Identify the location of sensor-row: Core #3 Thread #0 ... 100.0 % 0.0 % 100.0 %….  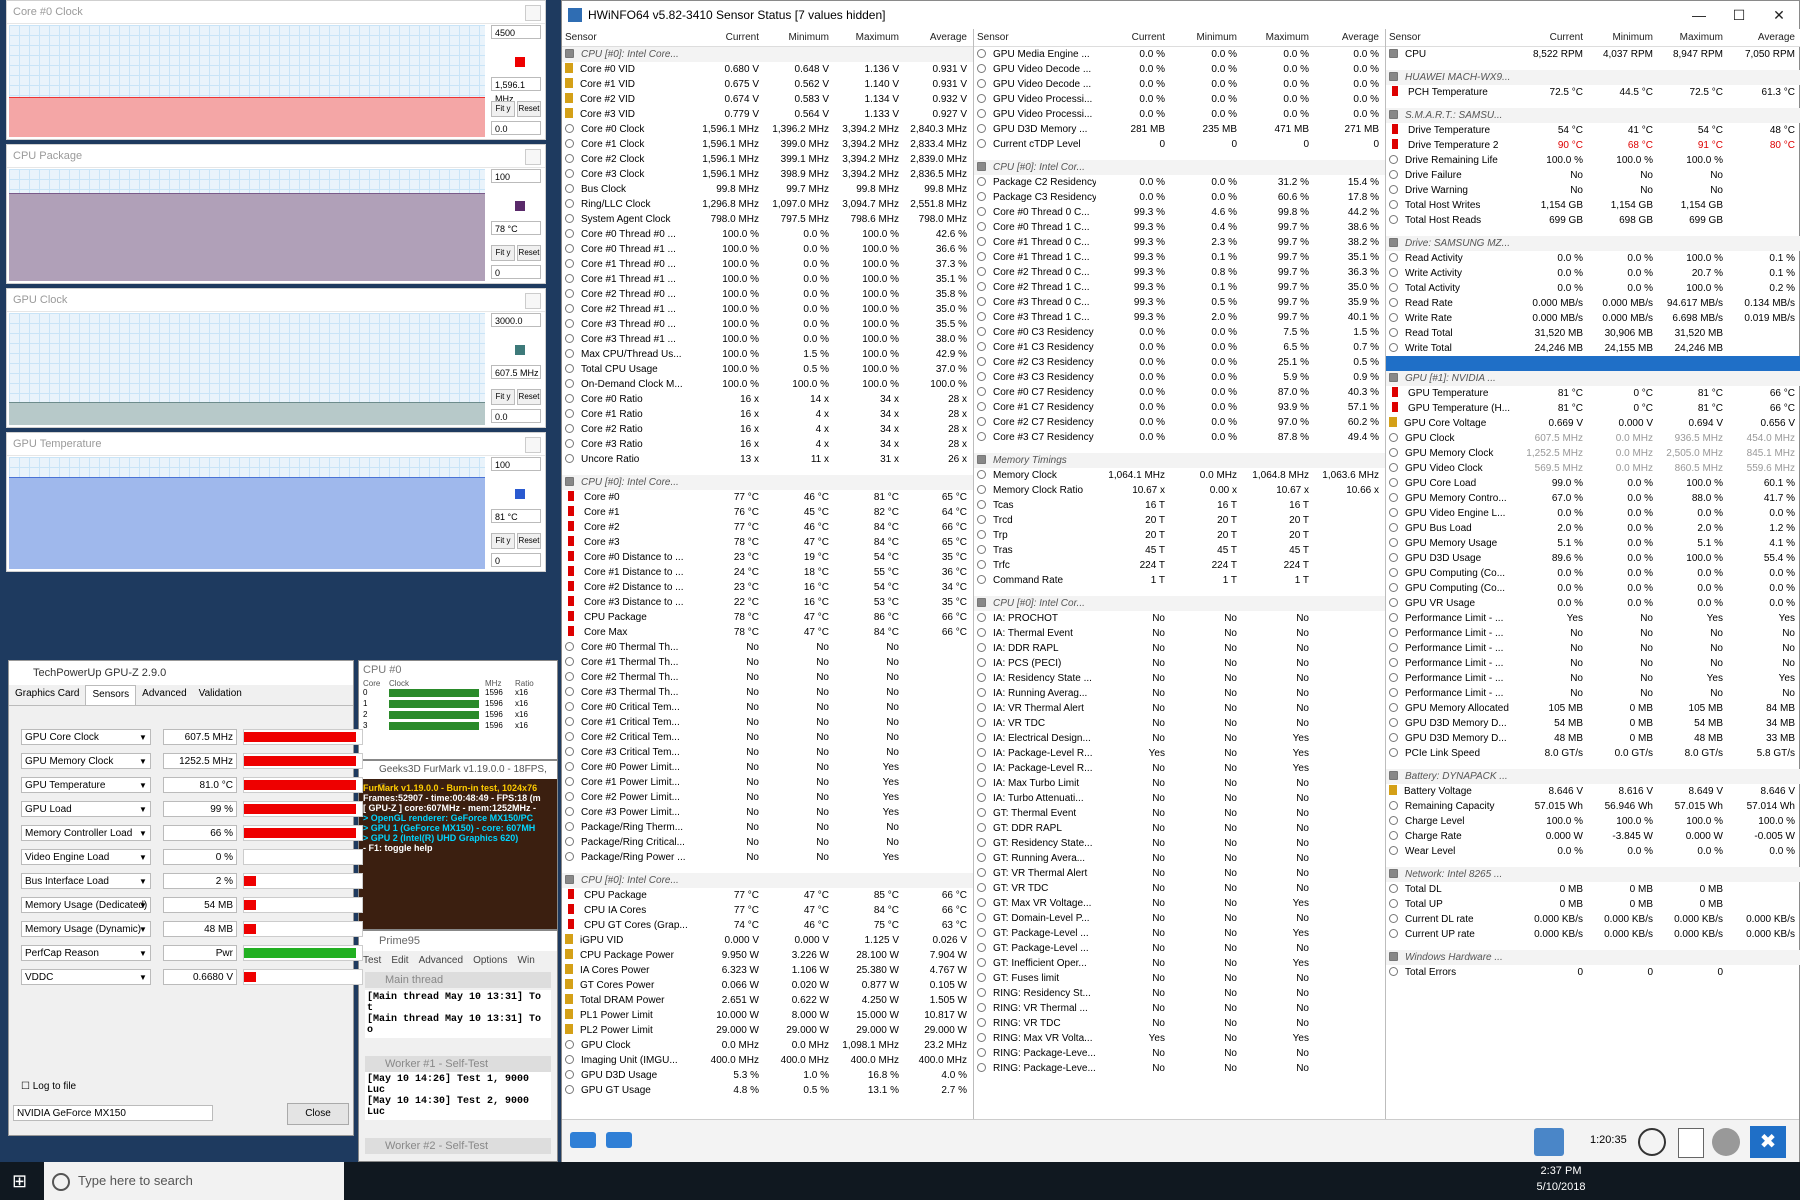
(767, 324).